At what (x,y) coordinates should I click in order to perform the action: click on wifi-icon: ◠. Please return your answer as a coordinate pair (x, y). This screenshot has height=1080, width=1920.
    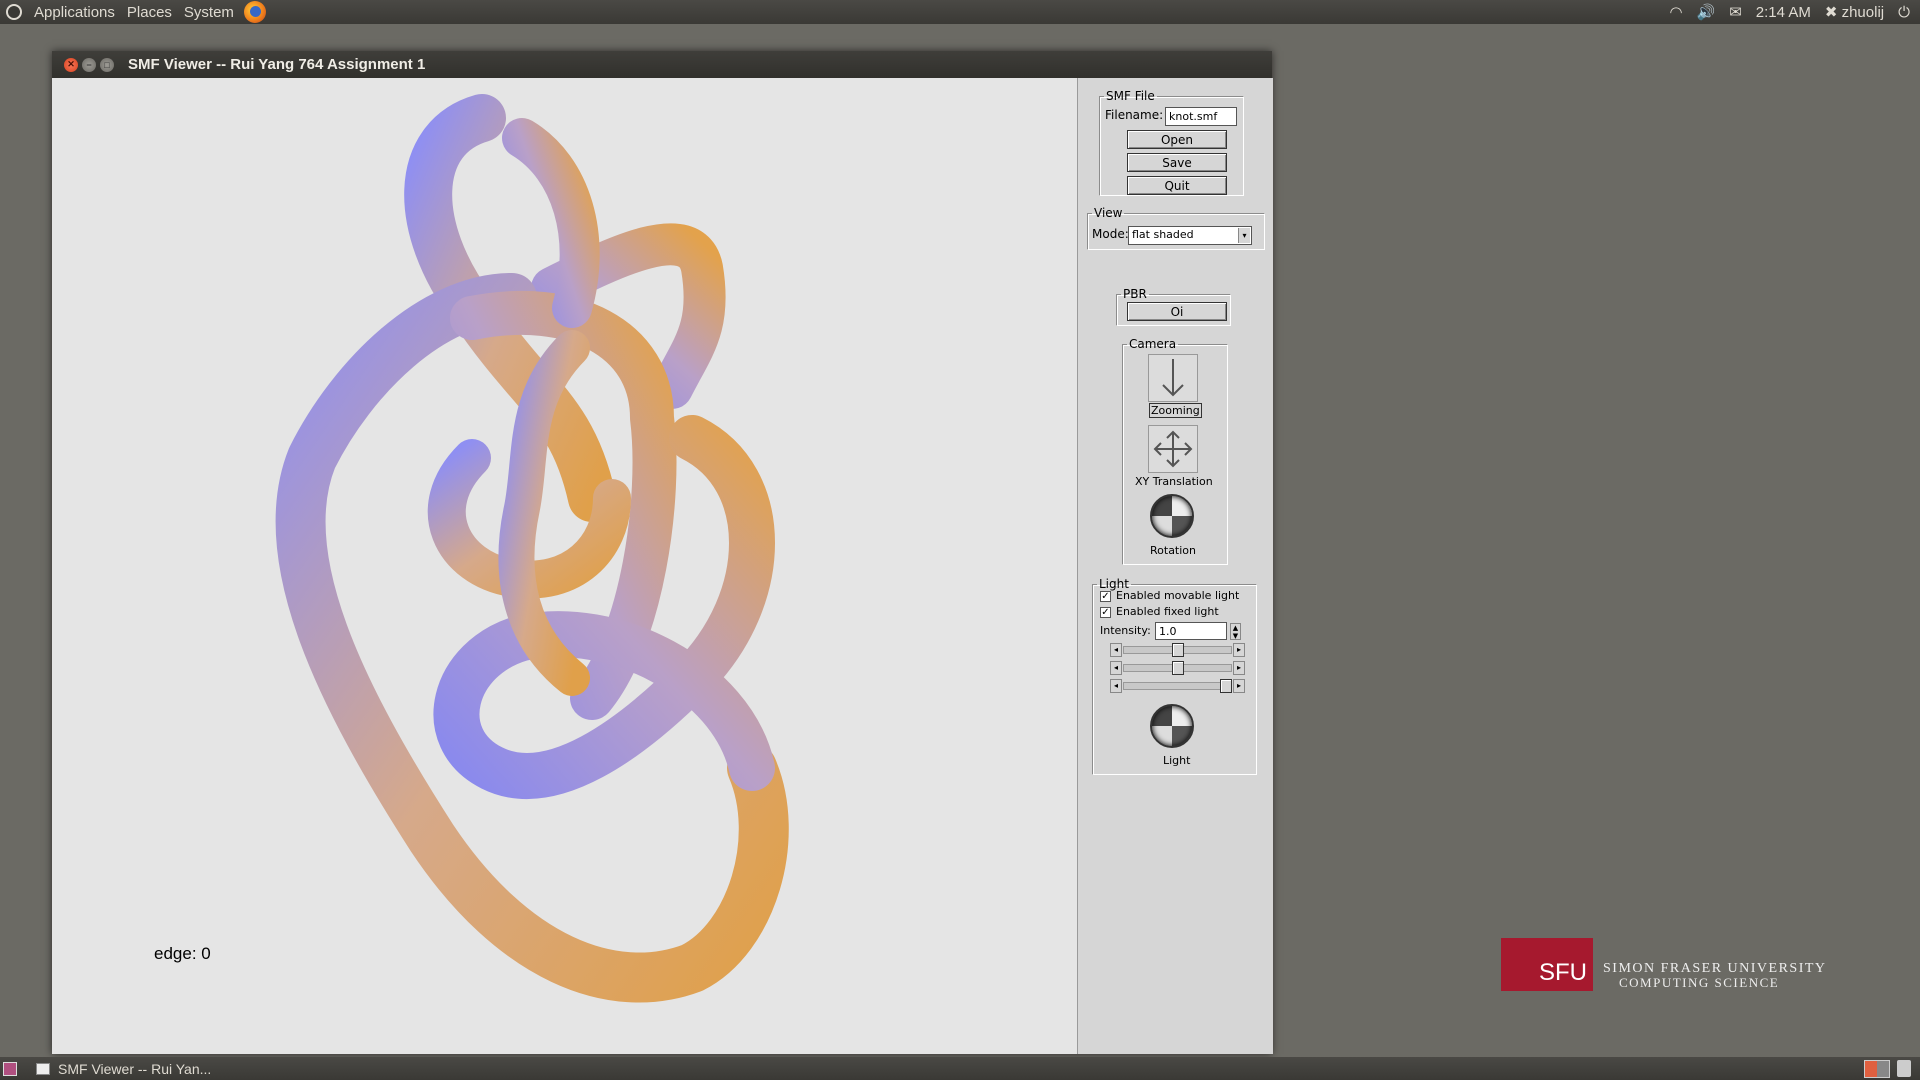
    Looking at the image, I should click on (1675, 12).